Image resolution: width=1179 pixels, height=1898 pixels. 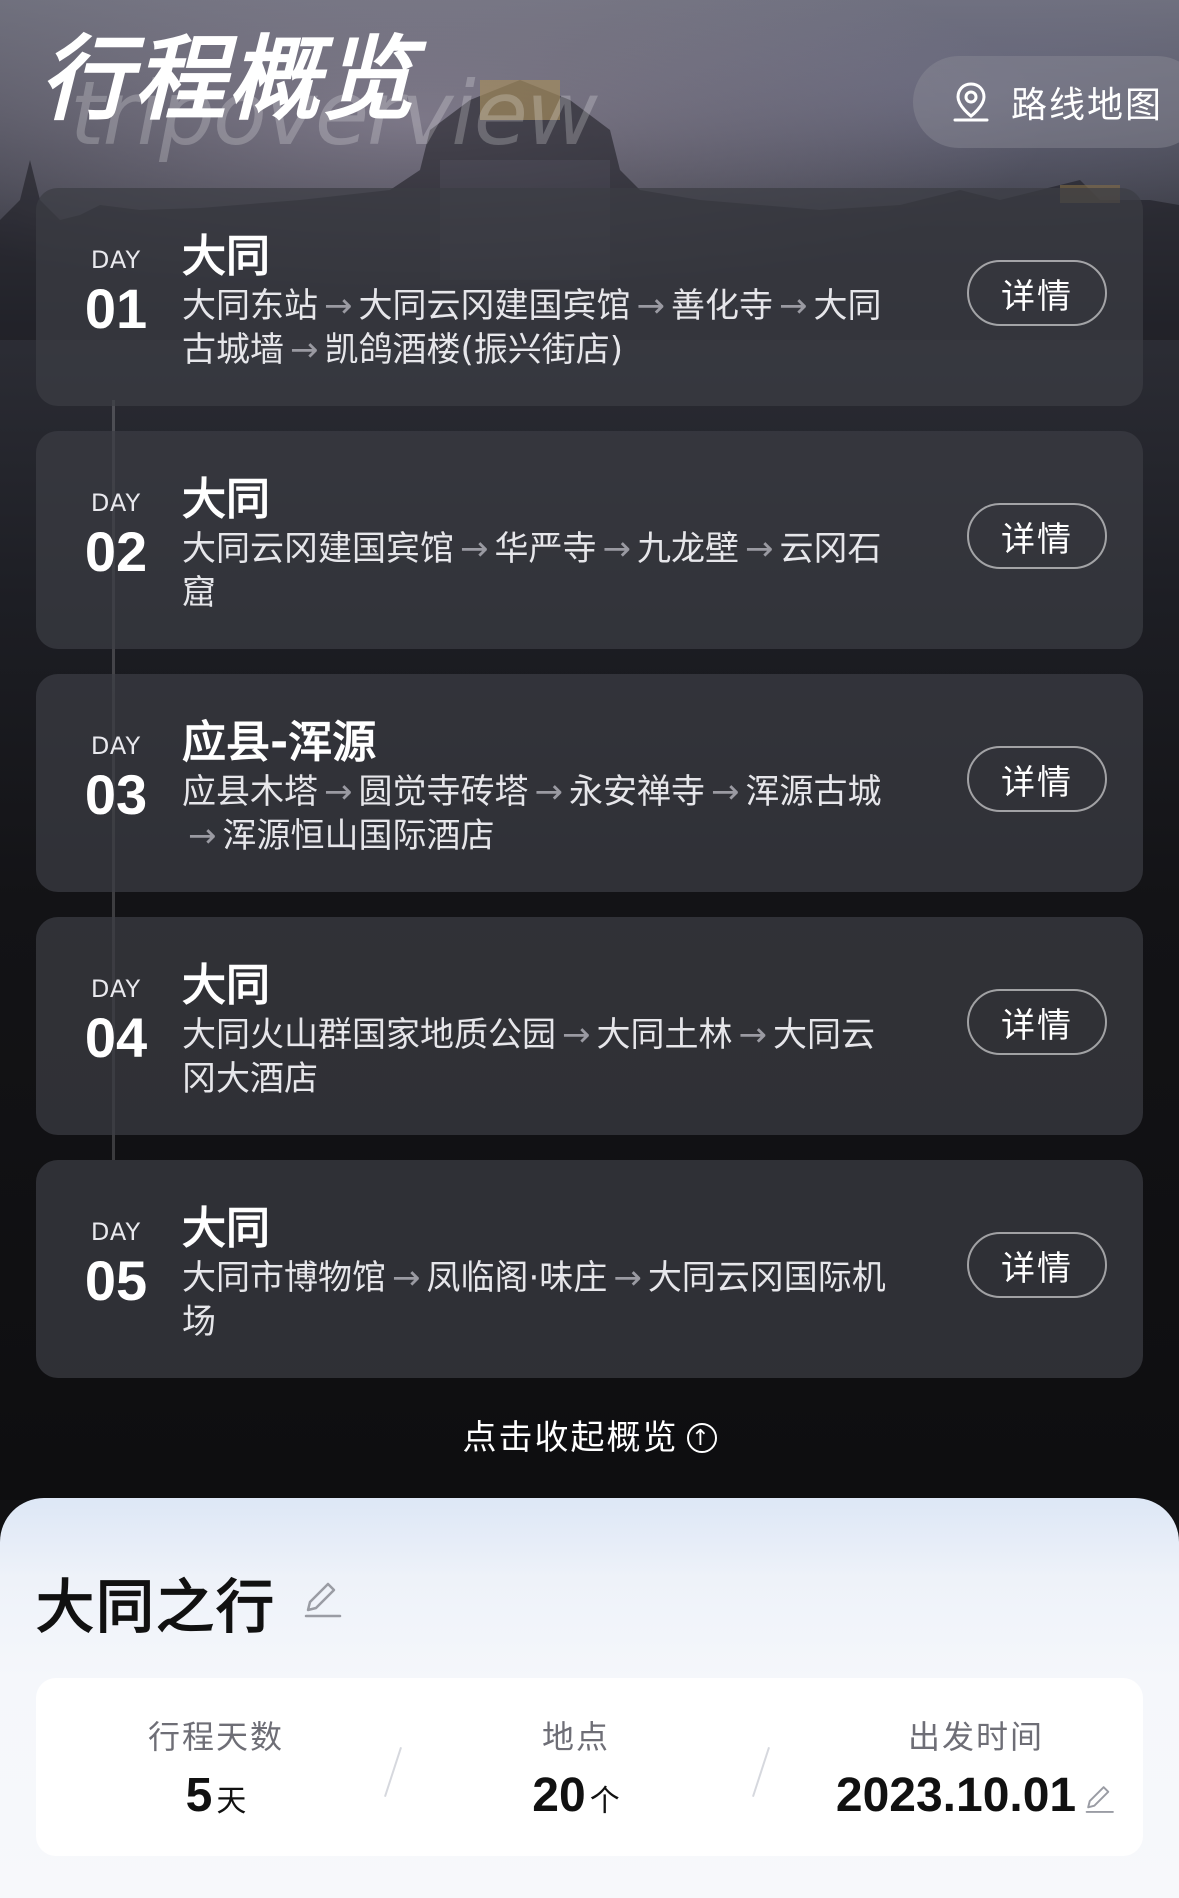 I want to click on day-tag: DAY 03, so click(x=116, y=778).